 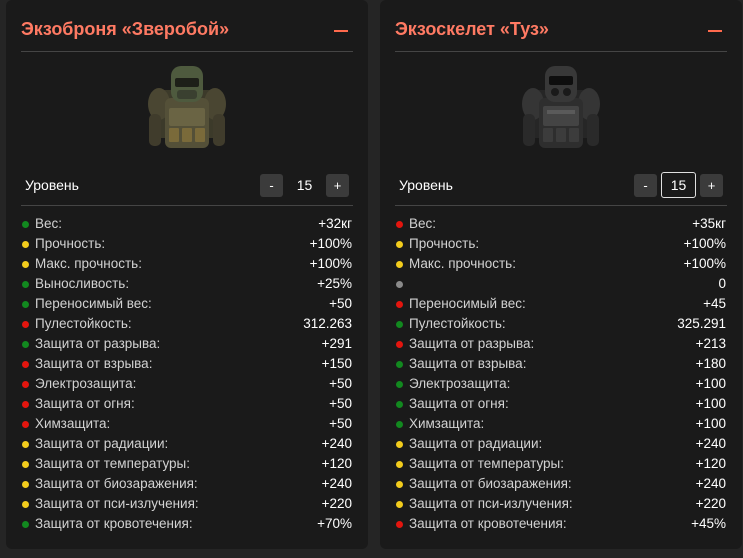 What do you see at coordinates (125, 29) in the screenshot?
I see `card-title: Экзоброня «Зверобой»` at bounding box center [125, 29].